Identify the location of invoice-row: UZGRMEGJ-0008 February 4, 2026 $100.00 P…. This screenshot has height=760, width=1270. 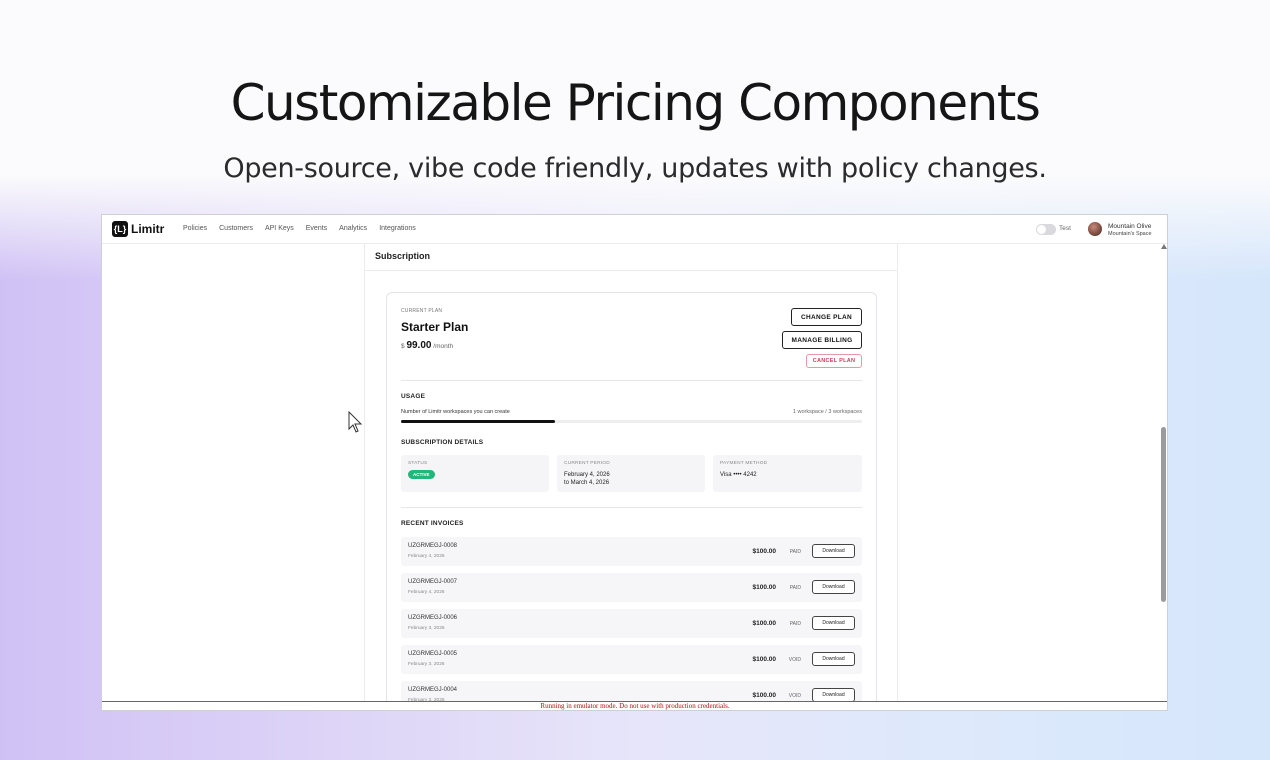
(631, 551).